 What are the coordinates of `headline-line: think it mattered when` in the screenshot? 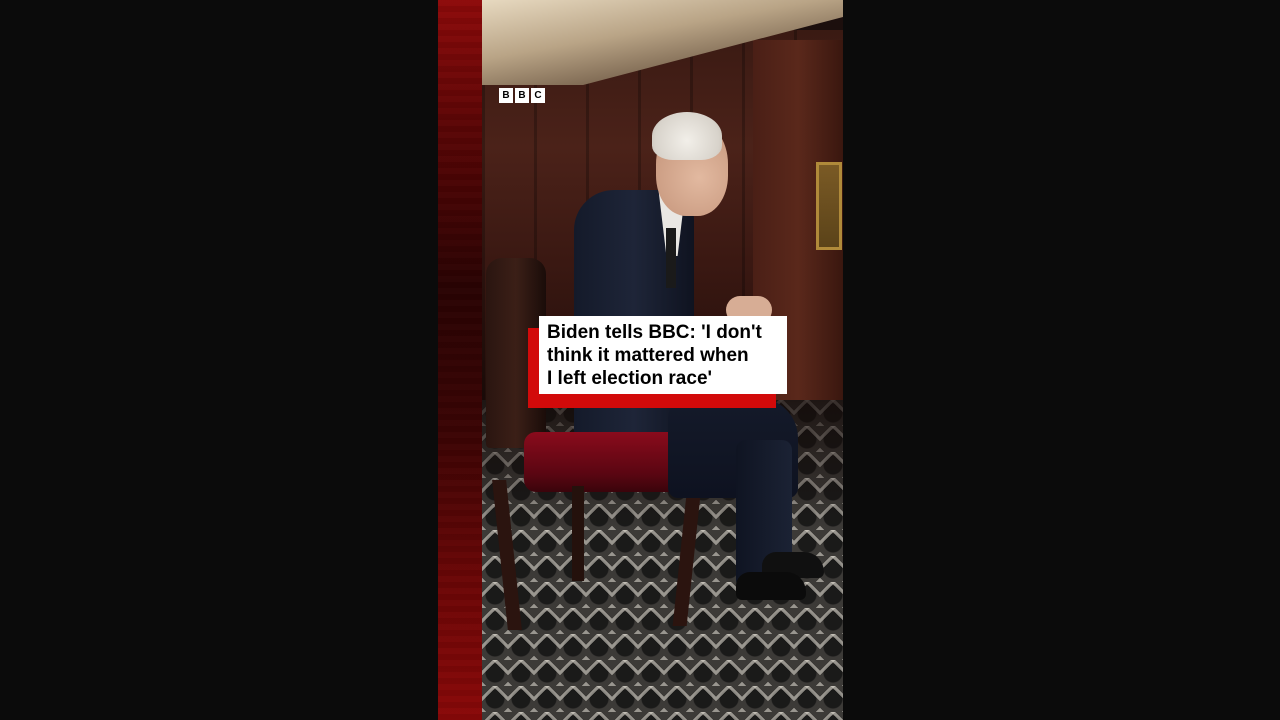 It's located at (648, 355).